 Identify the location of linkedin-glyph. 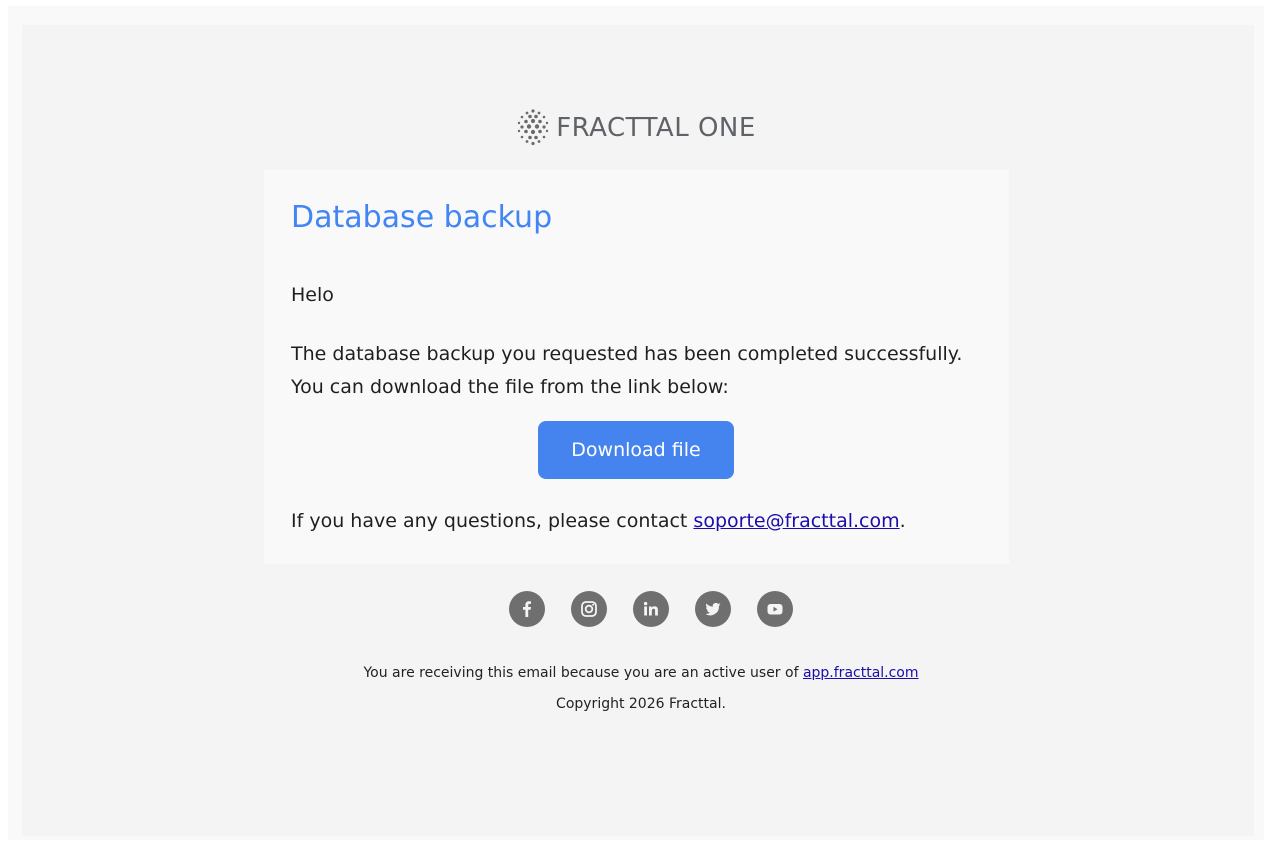
(650, 608).